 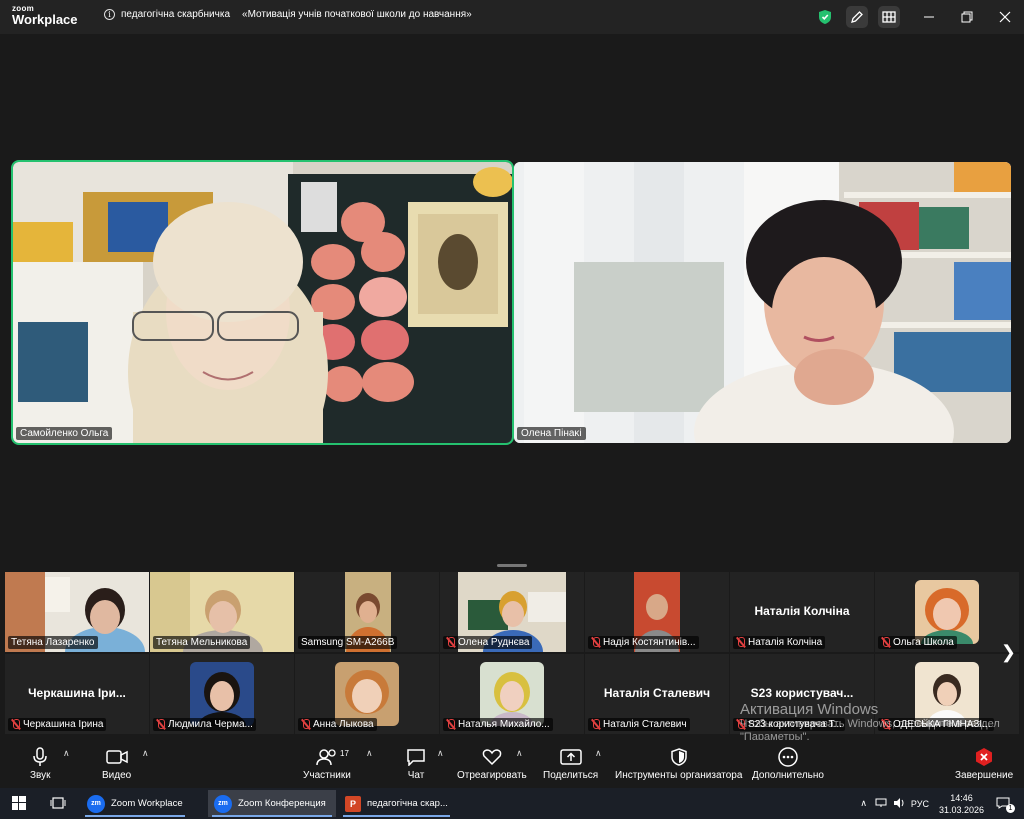 I want to click on network-icon, so click(x=881, y=804).